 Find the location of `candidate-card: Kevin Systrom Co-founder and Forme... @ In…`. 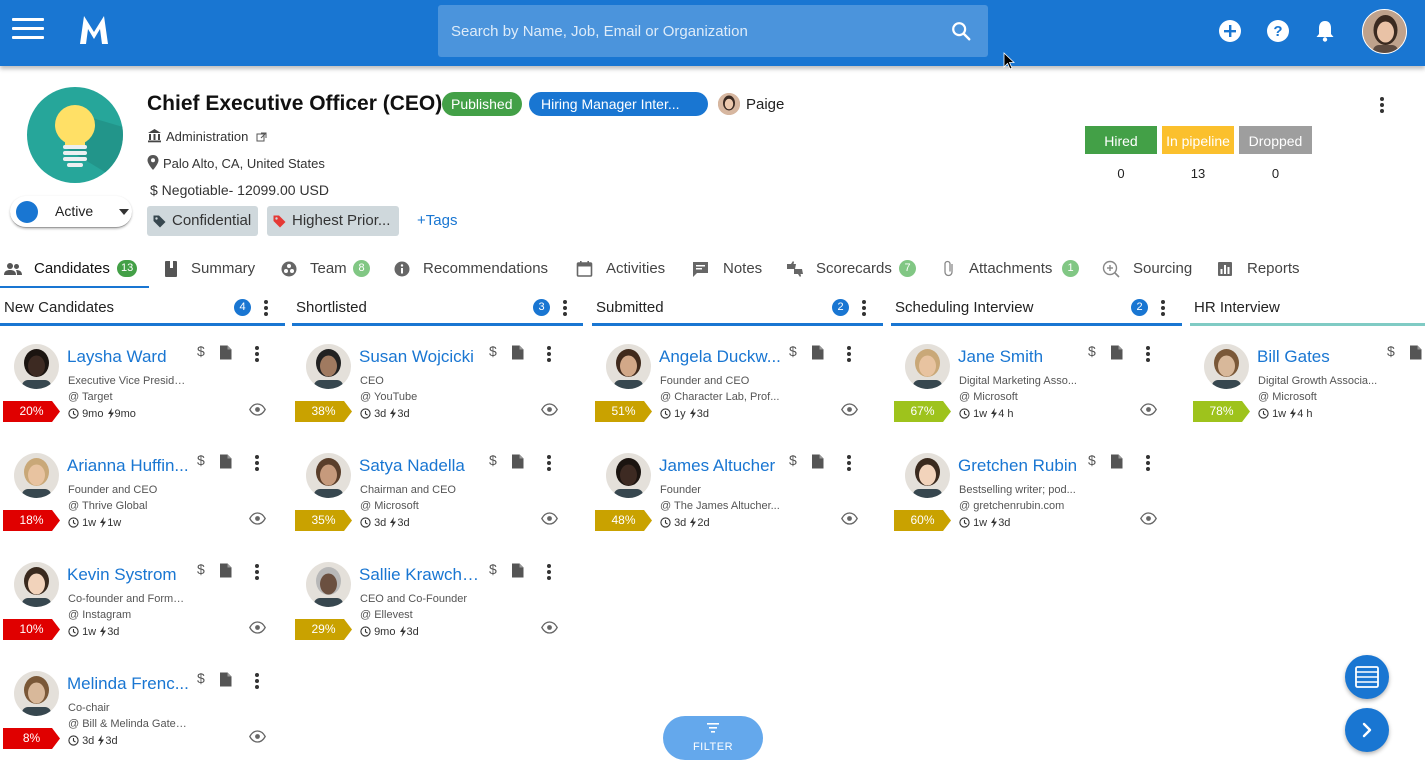

candidate-card: Kevin Systrom Co-founder and Forme... @ In… is located at coordinates (143, 602).